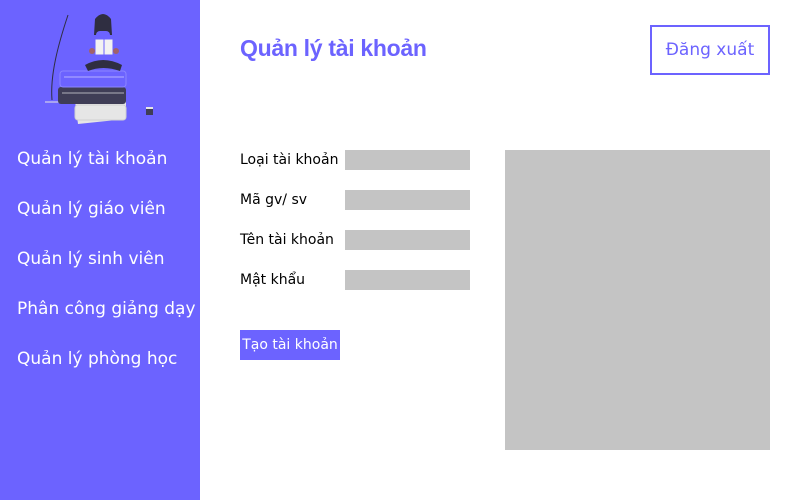 The image size is (800, 500). I want to click on sidebar-item-teaching-assignment: Phân công giảng dạy, so click(106, 321).